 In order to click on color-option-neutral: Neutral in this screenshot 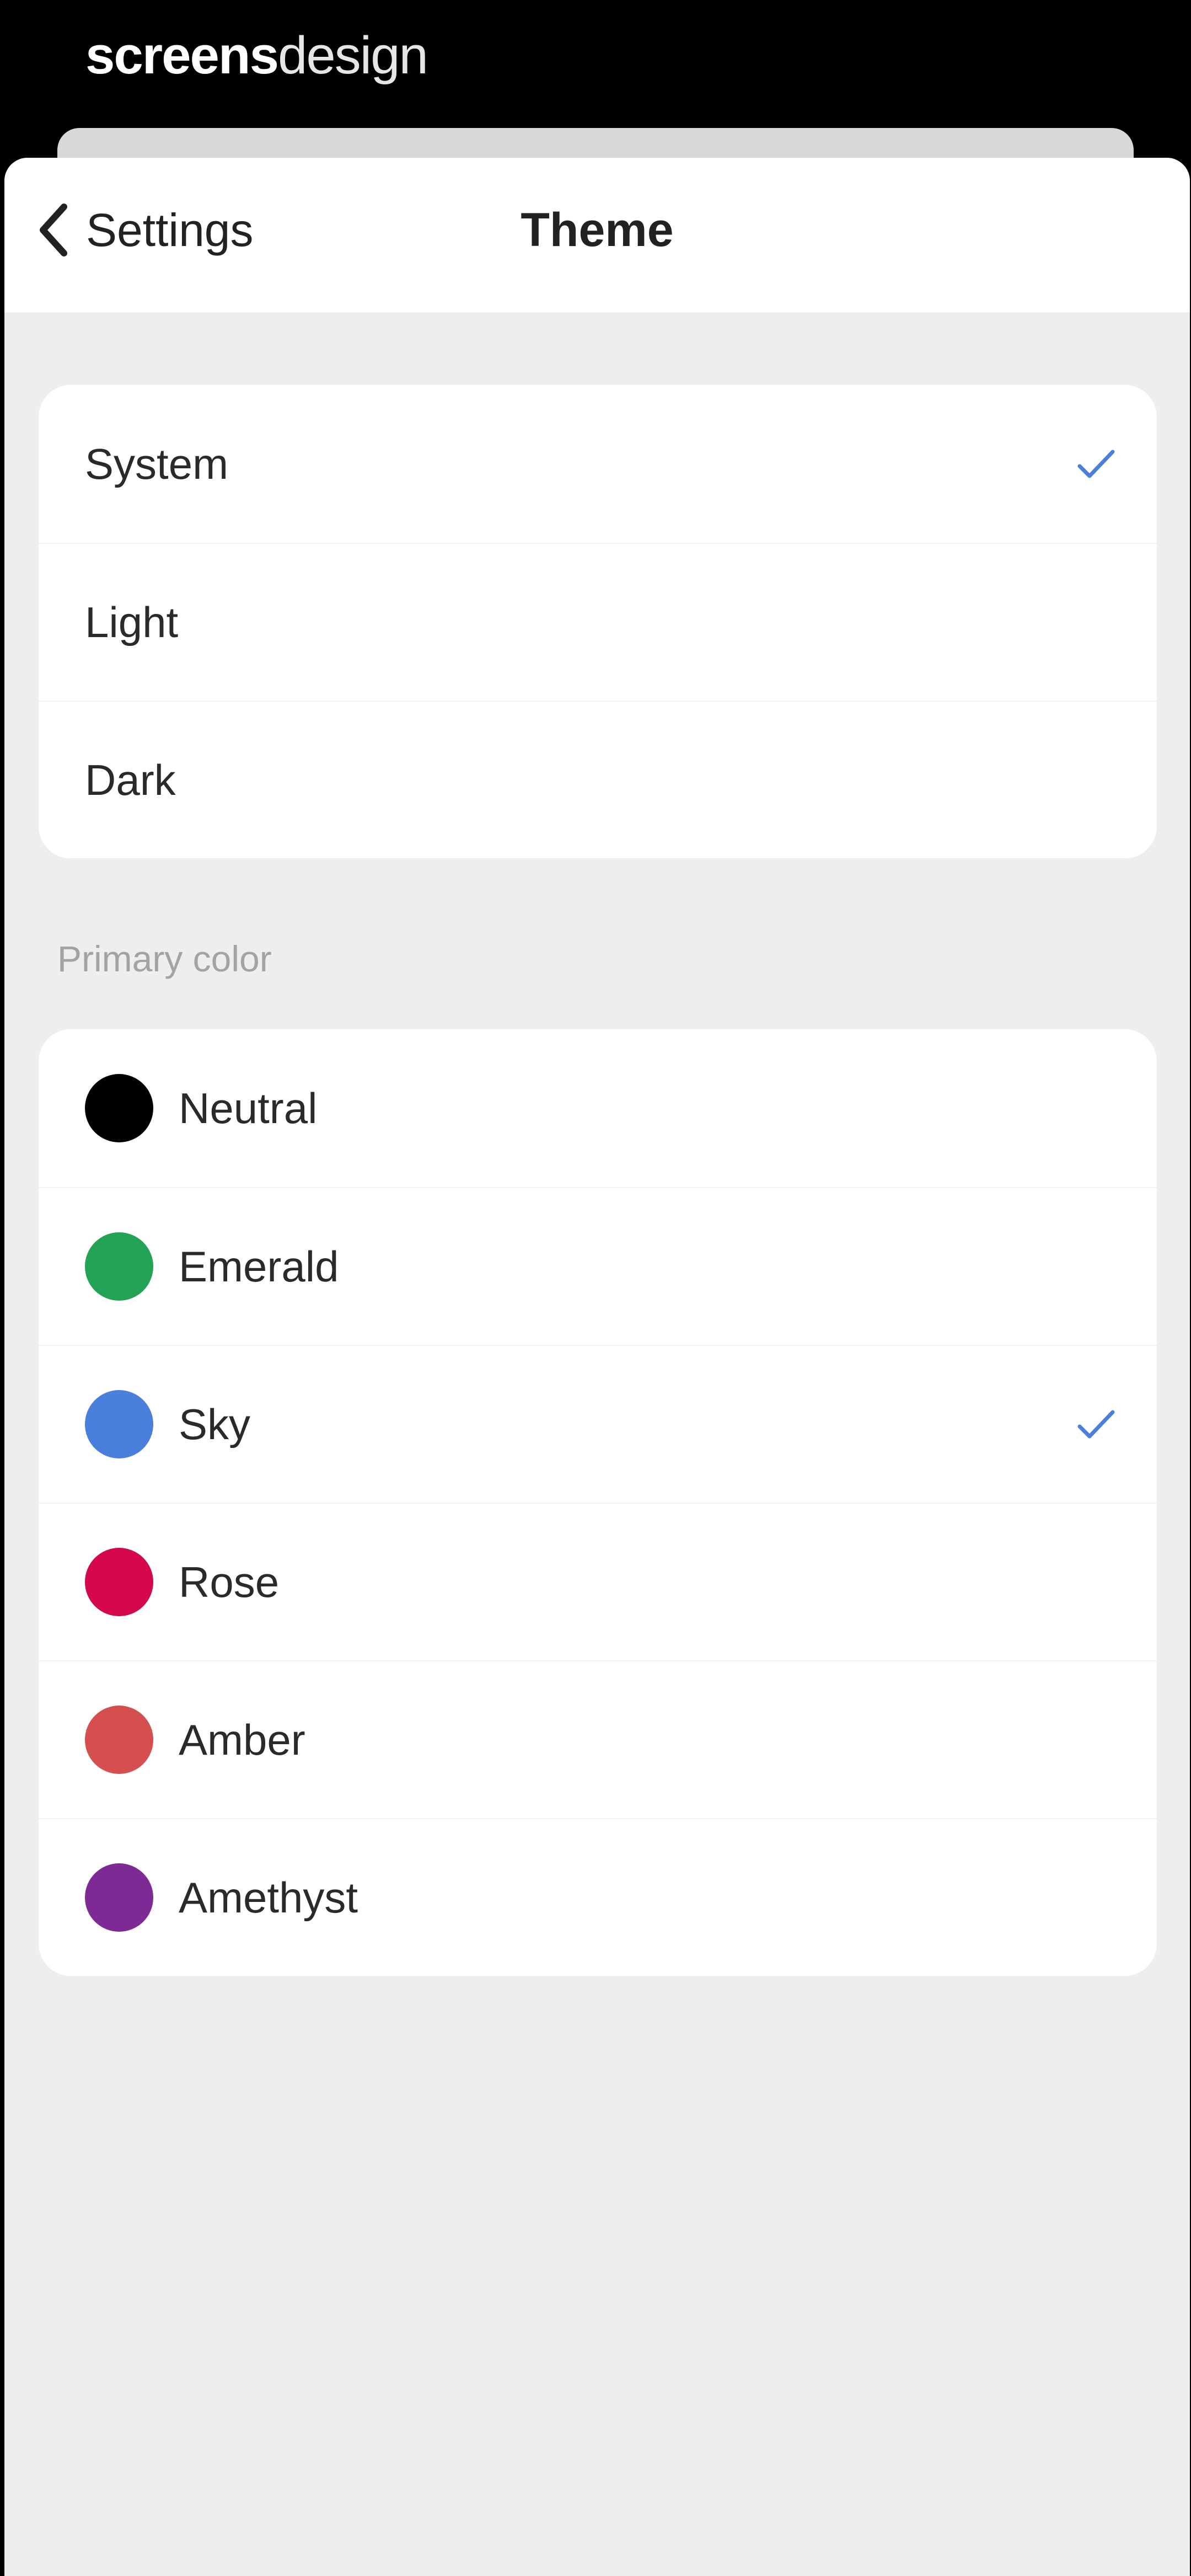, I will do `click(598, 1108)`.